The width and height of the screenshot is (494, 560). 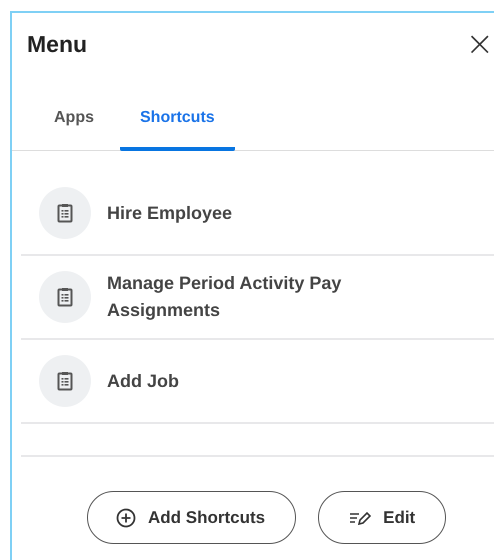 I want to click on close-button: ×, so click(x=480, y=44).